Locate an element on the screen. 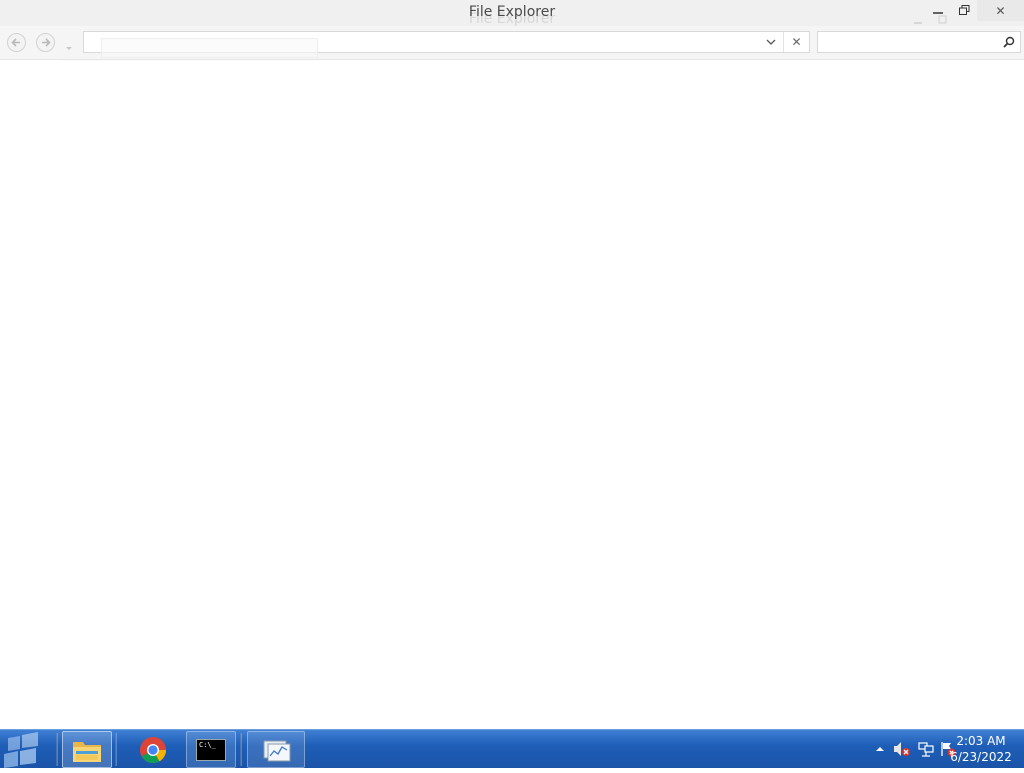  minimize-icon is located at coordinates (938, 12).